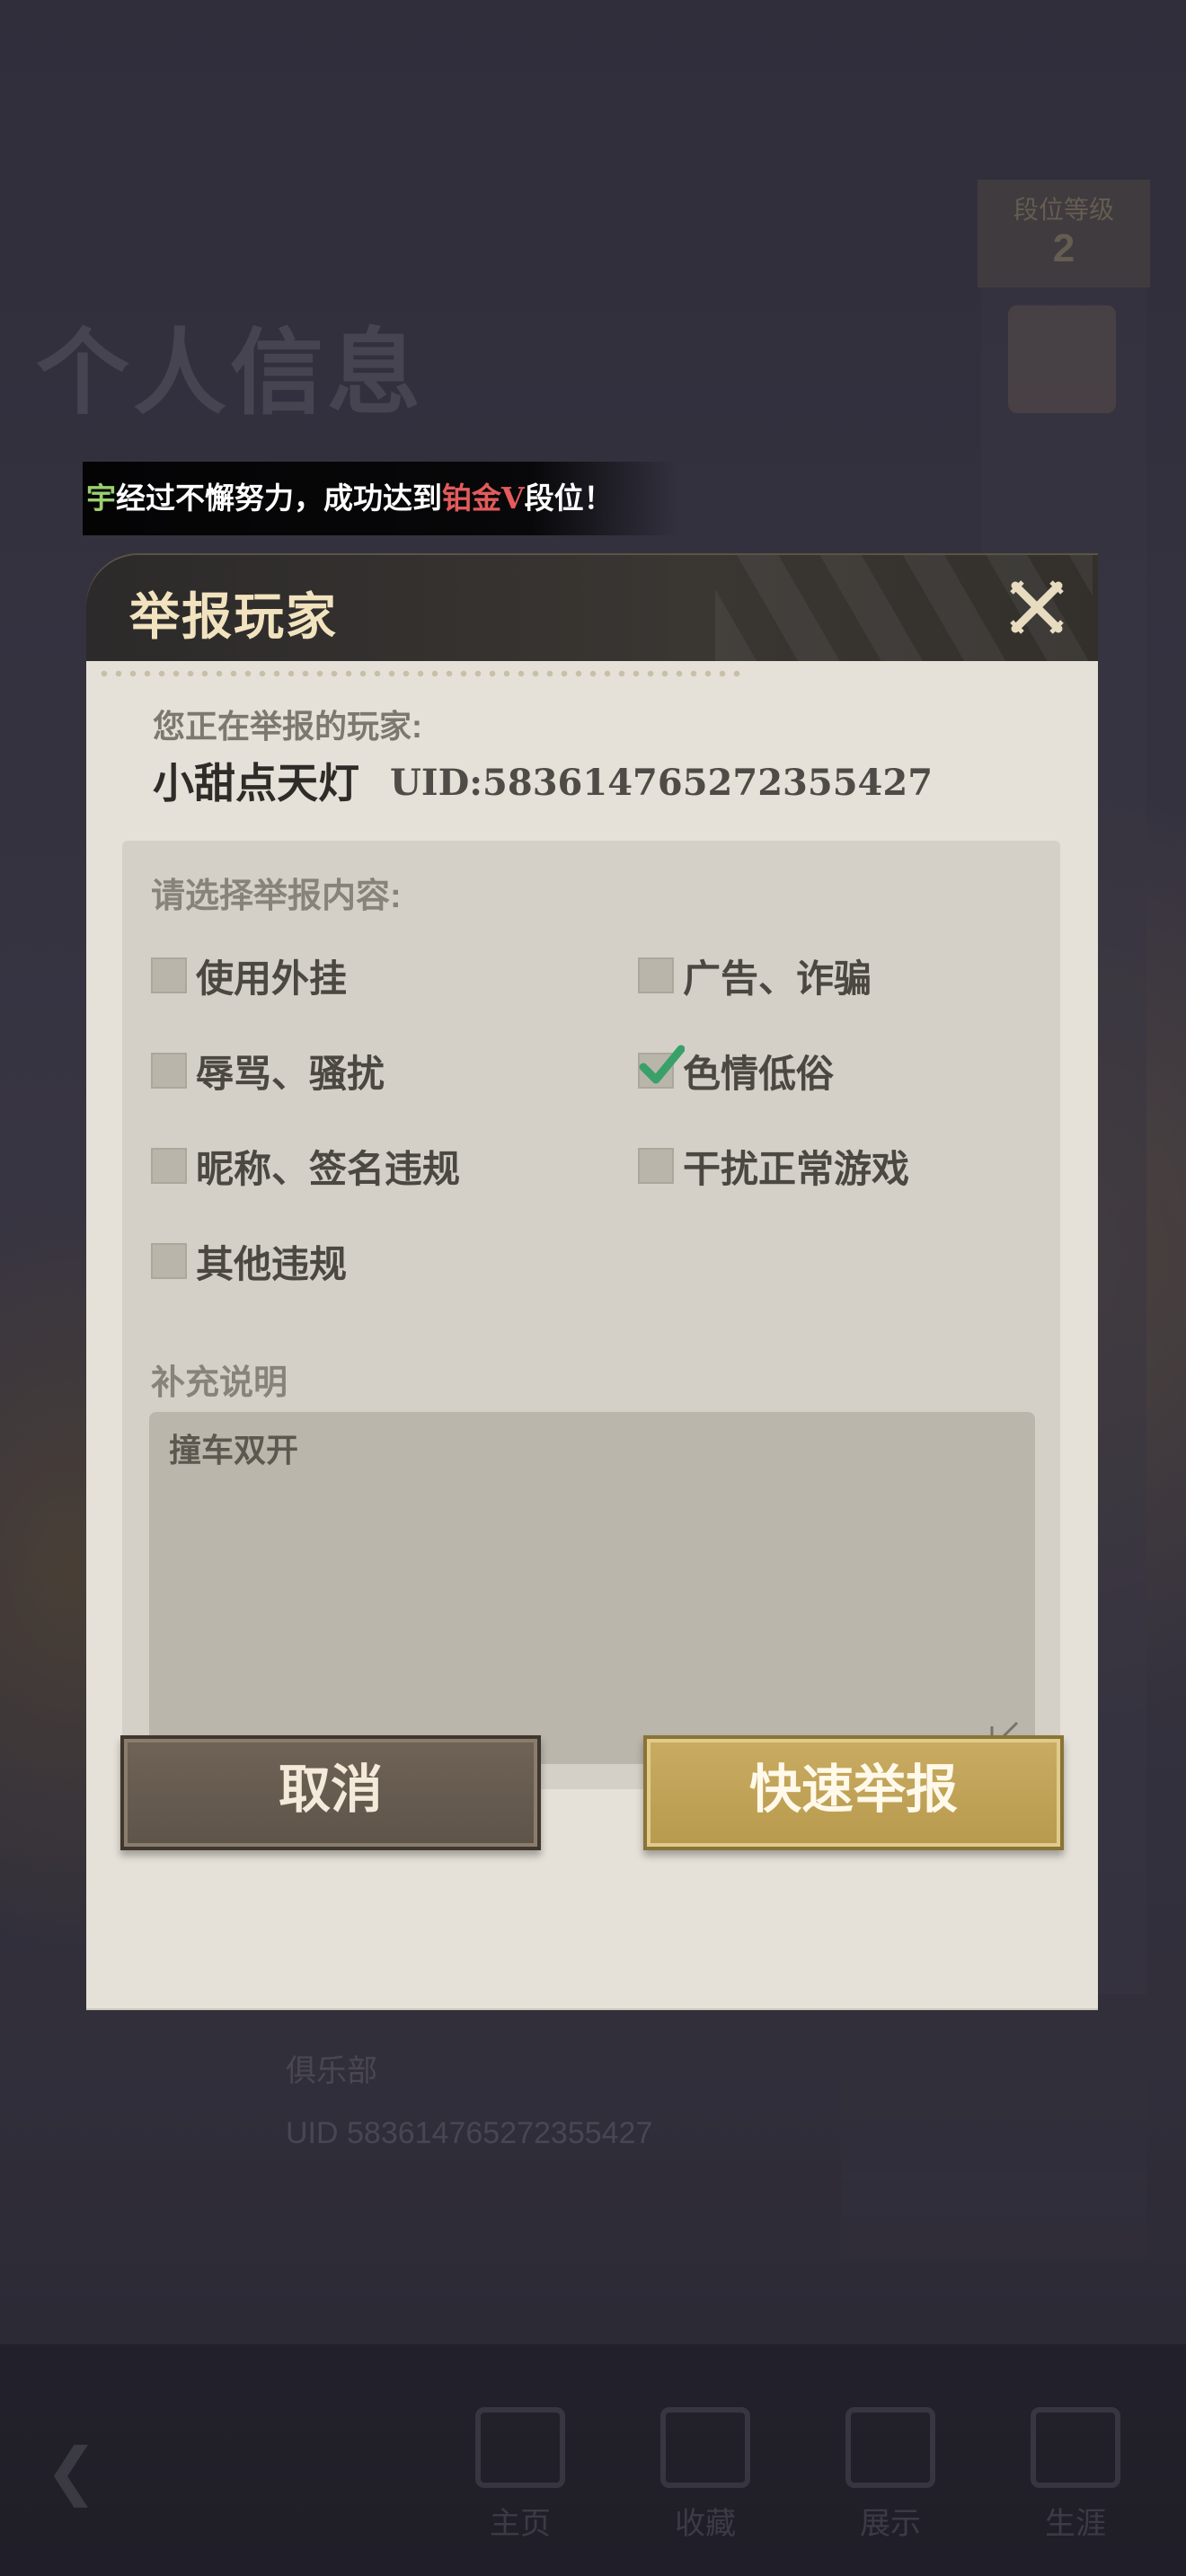 The image size is (1186, 2576). What do you see at coordinates (328, 1168) in the screenshot?
I see `option-label: 昵称、签名违规` at bounding box center [328, 1168].